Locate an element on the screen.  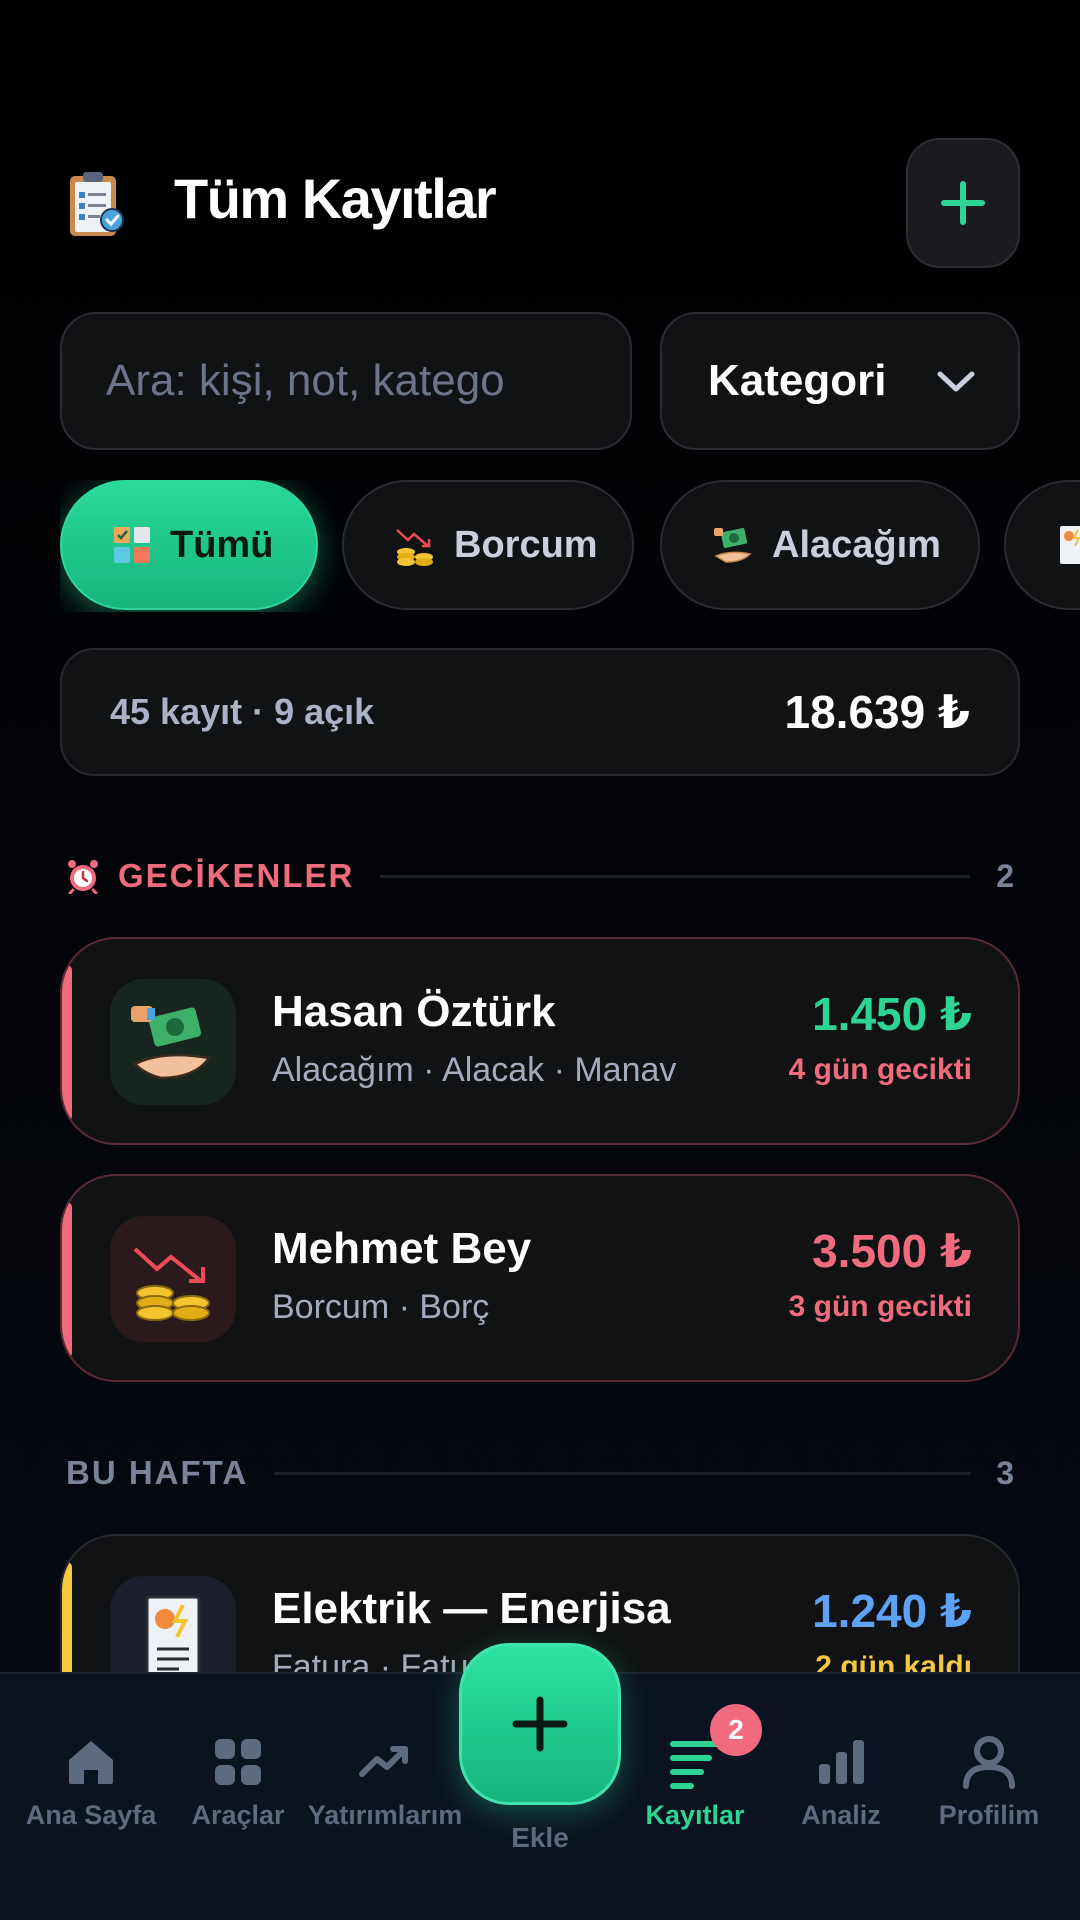
record-amount: 1.240 ₺ is located at coordinates (892, 1611).